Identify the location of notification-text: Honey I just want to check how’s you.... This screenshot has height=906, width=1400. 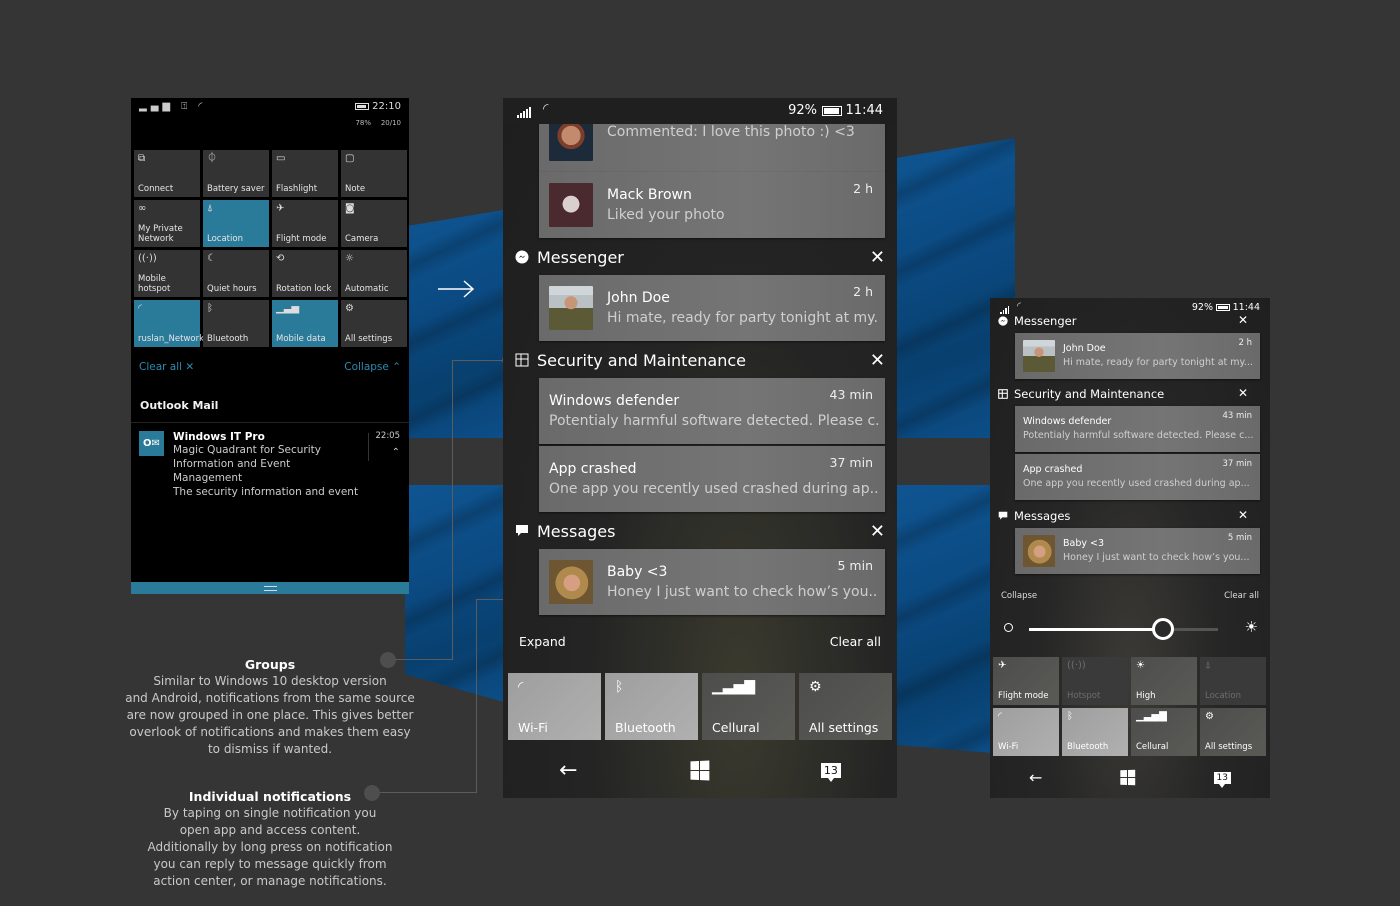
(742, 592).